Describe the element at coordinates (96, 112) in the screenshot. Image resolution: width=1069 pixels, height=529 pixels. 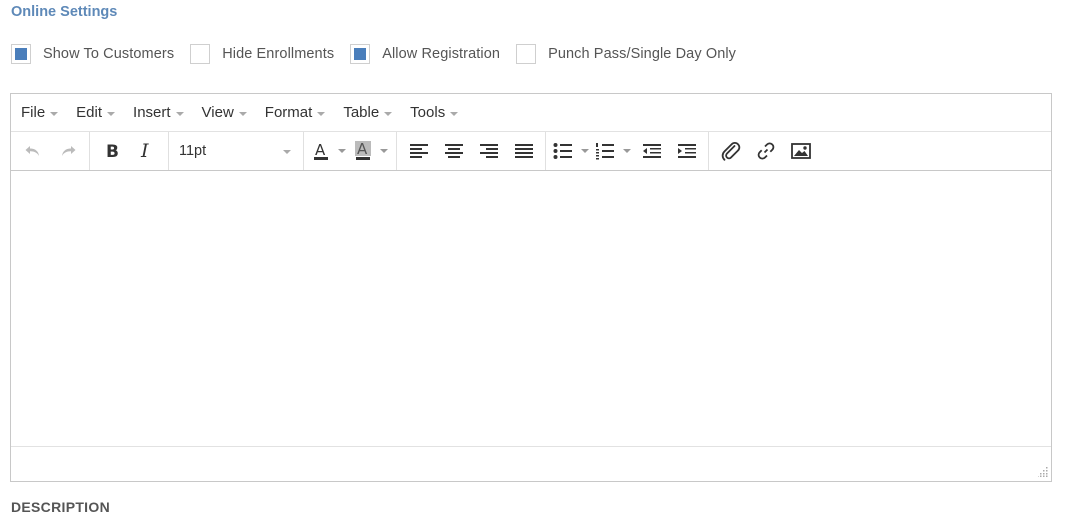
I see `menu-edit: Edit` at that location.